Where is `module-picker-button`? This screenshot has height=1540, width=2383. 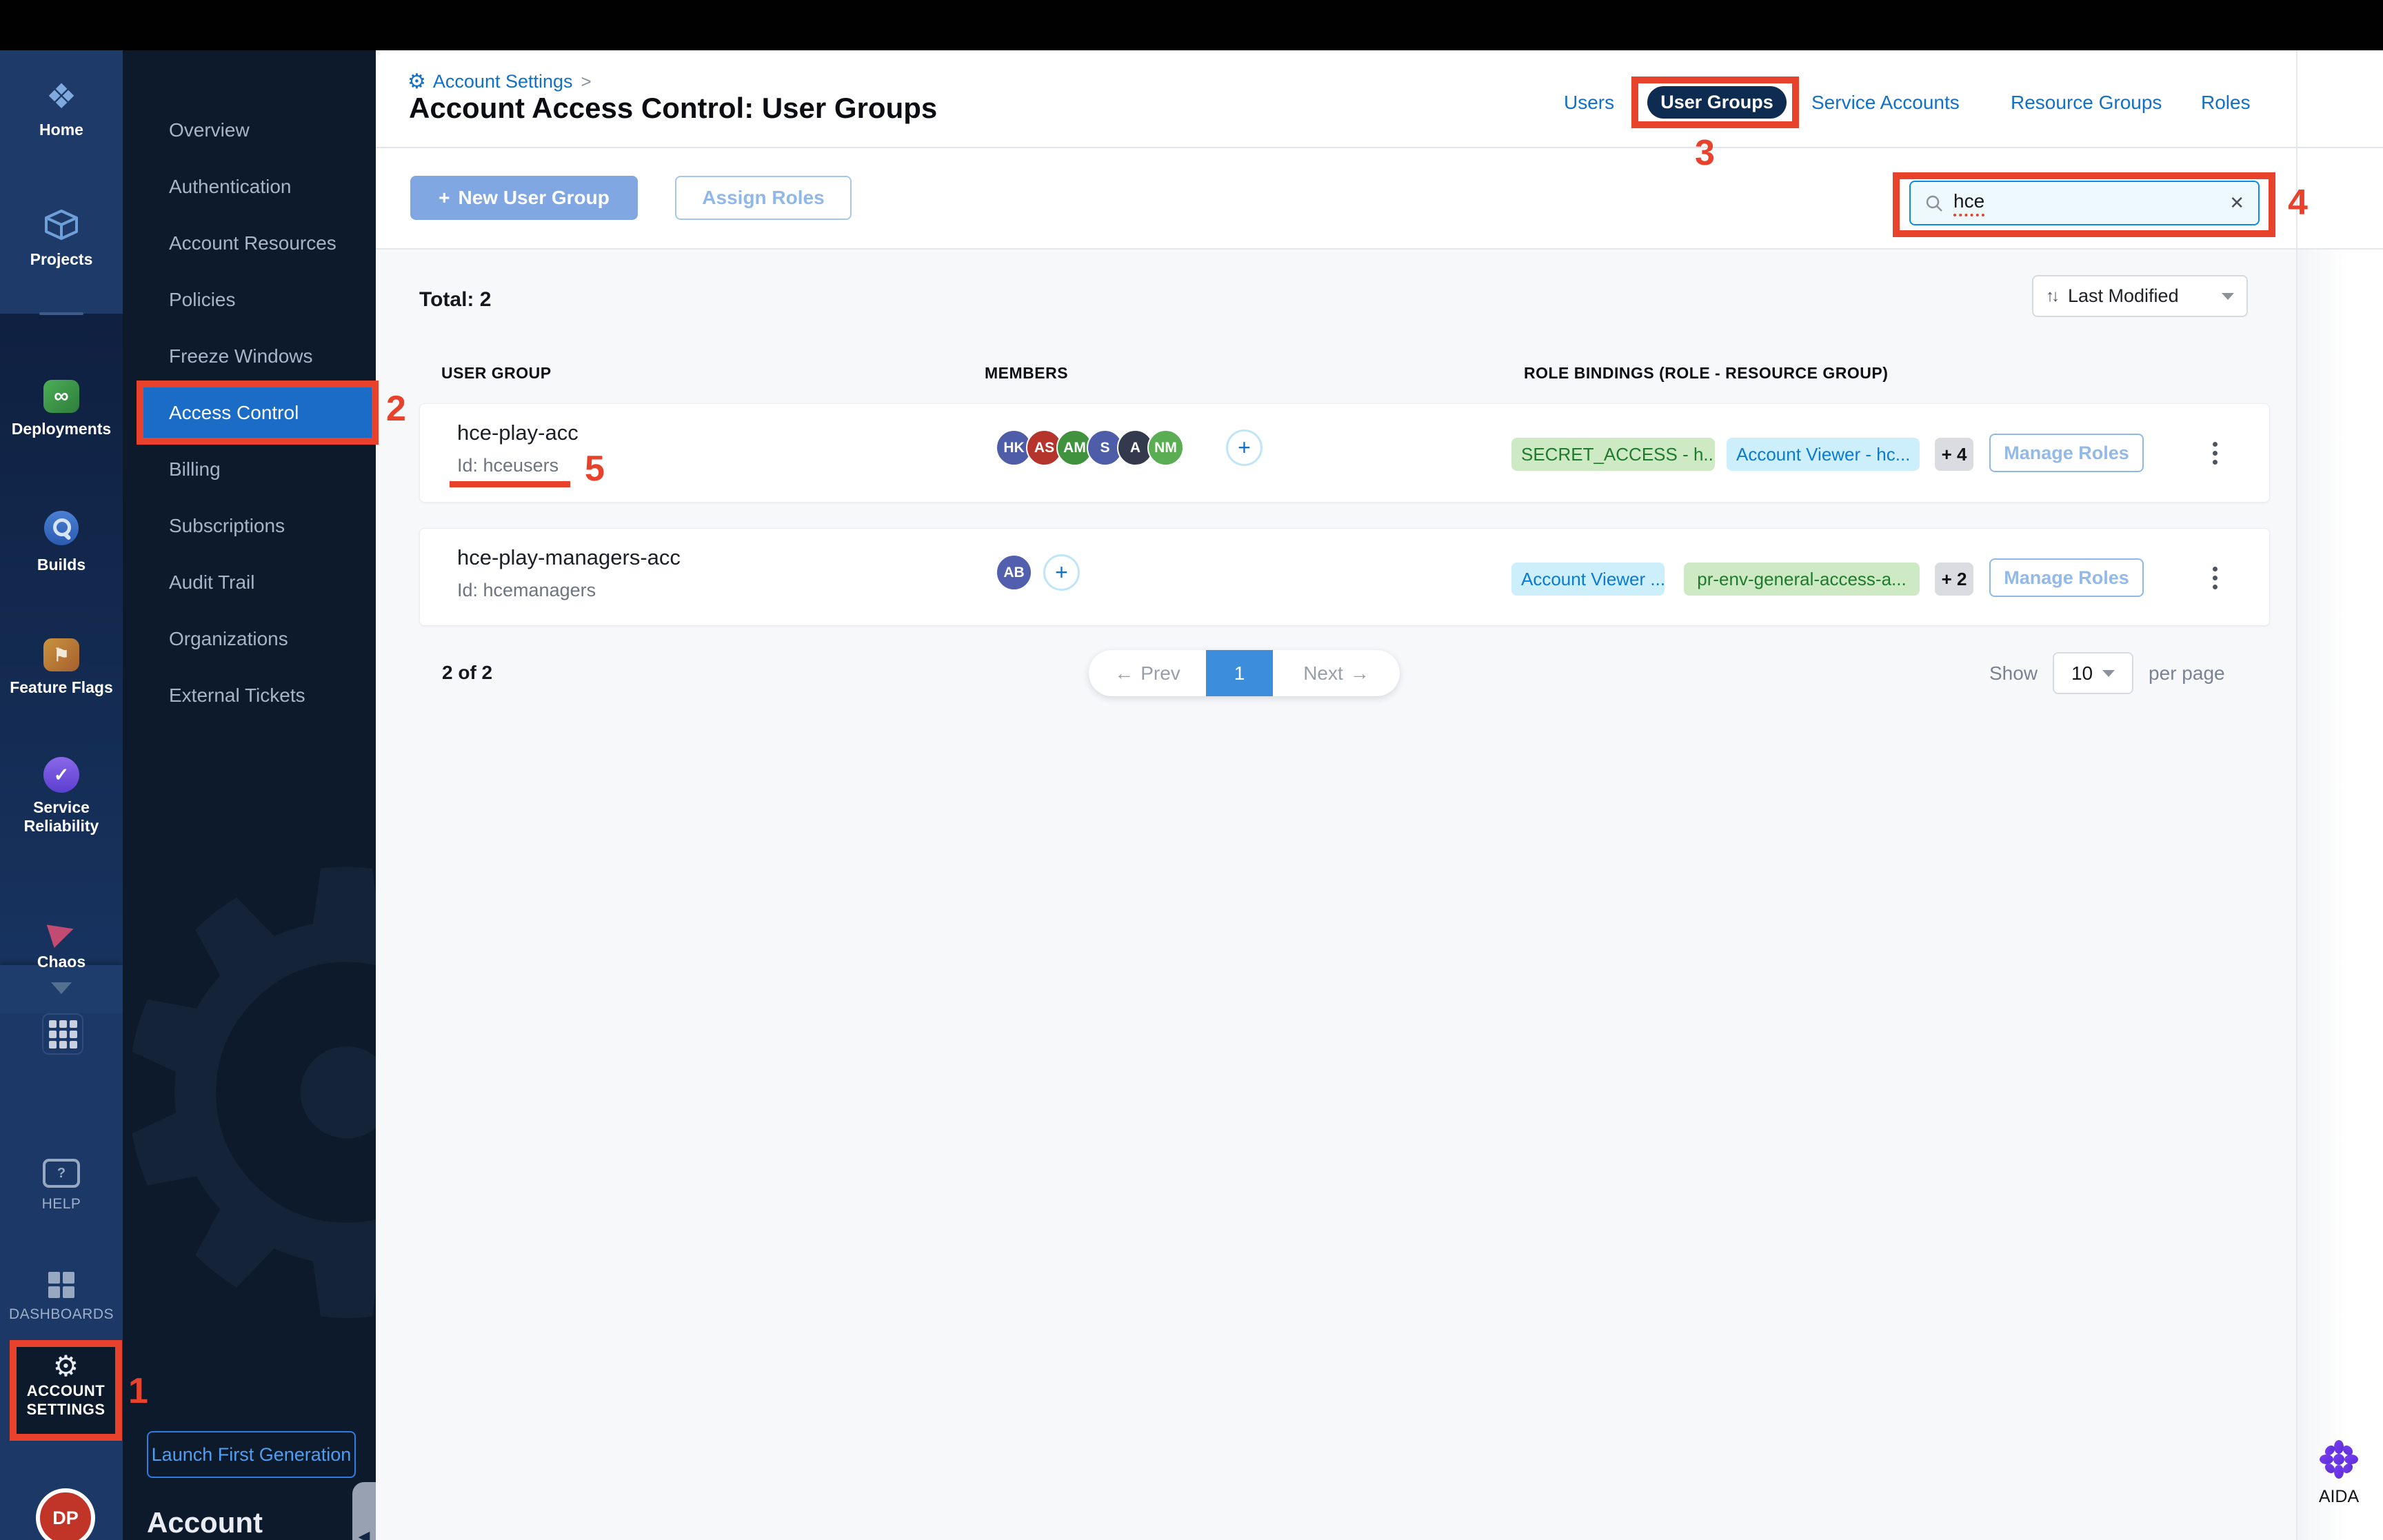 module-picker-button is located at coordinates (62, 1034).